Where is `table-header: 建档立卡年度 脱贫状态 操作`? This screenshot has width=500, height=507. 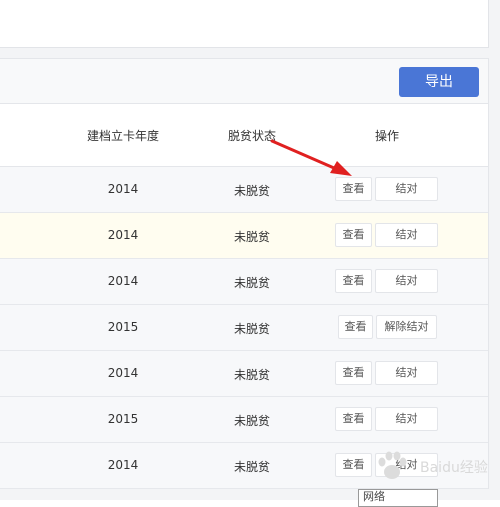
table-header: 建档立卡年度 脱贫状态 操作 is located at coordinates (244, 135).